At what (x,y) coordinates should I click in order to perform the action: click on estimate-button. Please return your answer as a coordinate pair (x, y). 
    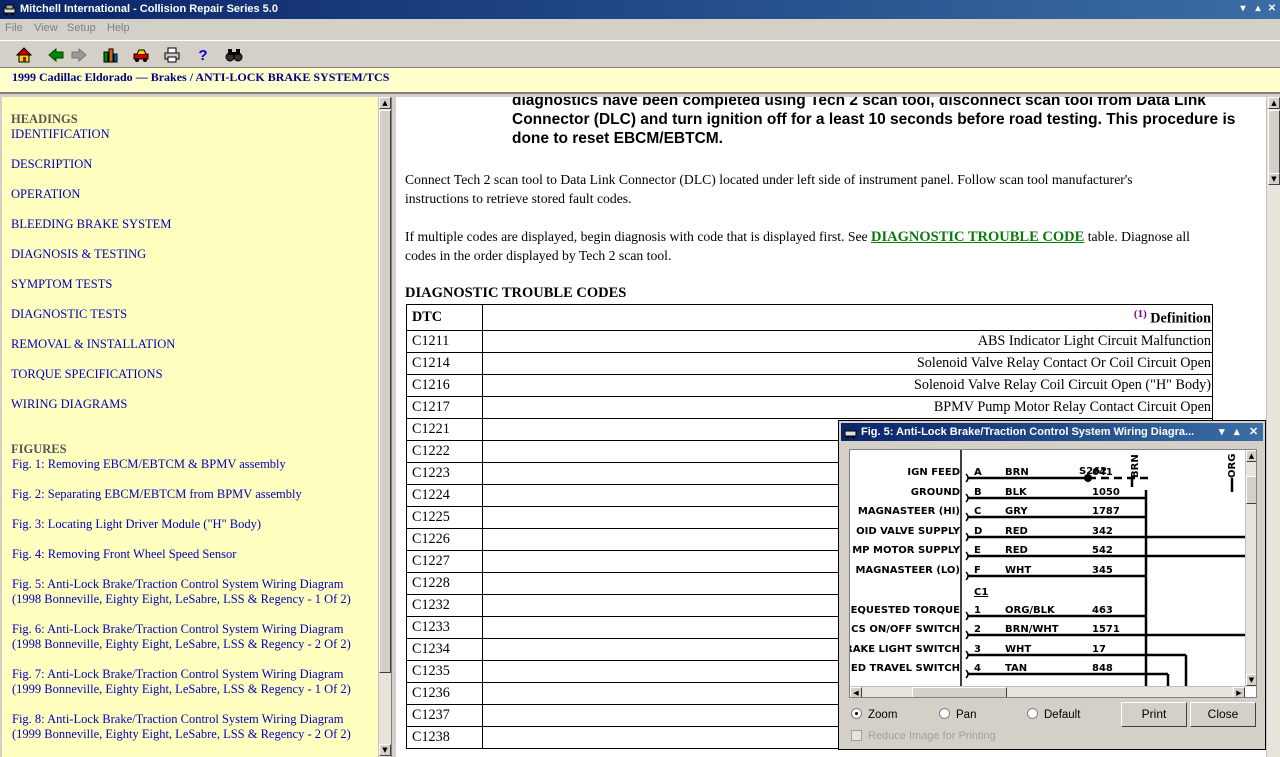
    Looking at the image, I should click on (141, 55).